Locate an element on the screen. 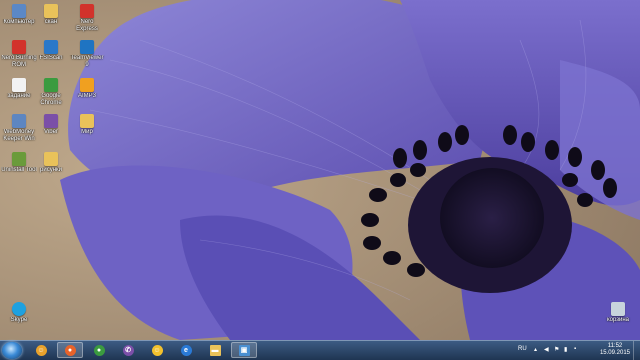  taskbar-app-user: ☺ is located at coordinates (41, 350).